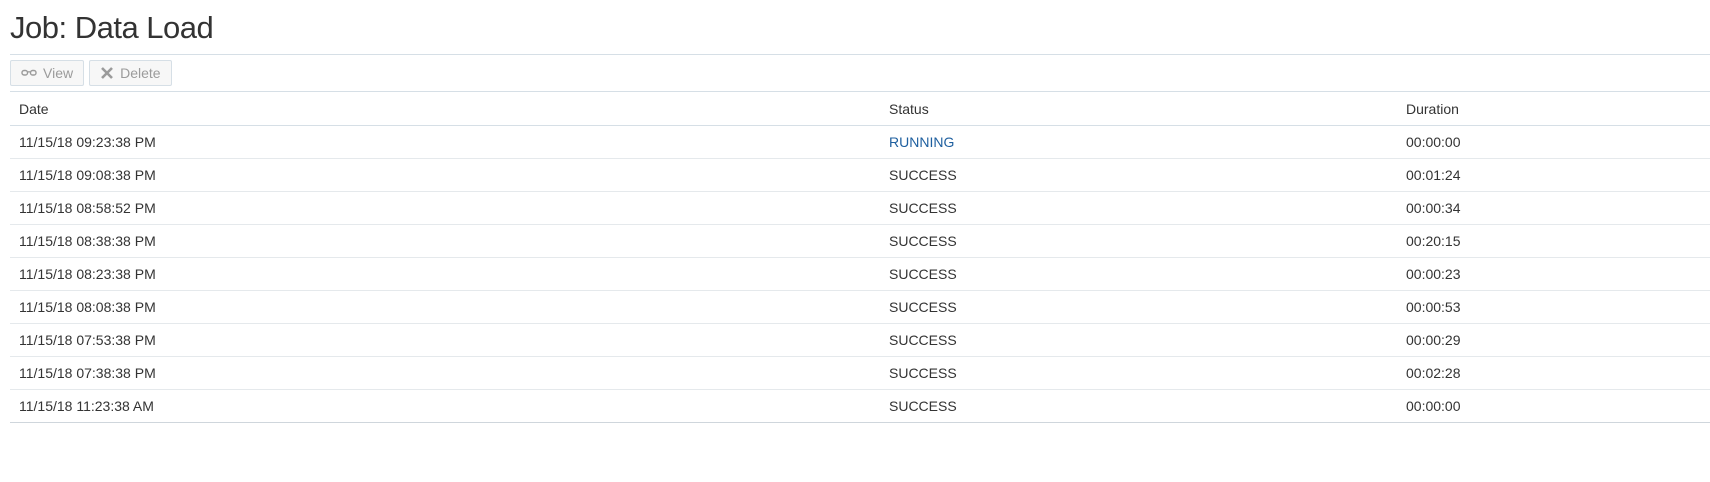 Image resolution: width=1710 pixels, height=482 pixels. Describe the element at coordinates (445, 241) in the screenshot. I see `date-cell: 11/15/18 08:38:38 PM` at that location.